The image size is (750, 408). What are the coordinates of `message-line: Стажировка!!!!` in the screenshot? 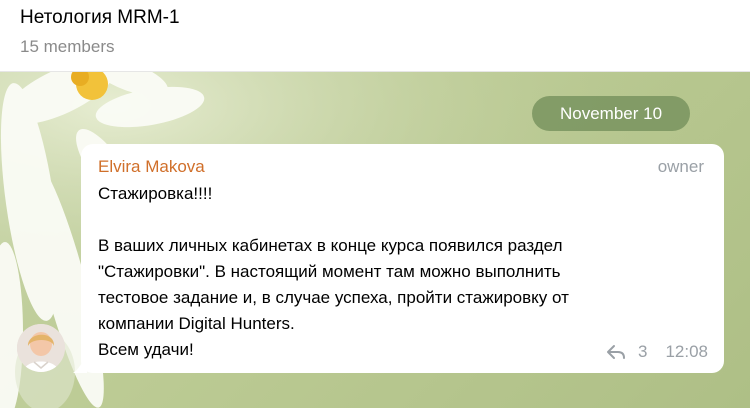 It's located at (155, 193).